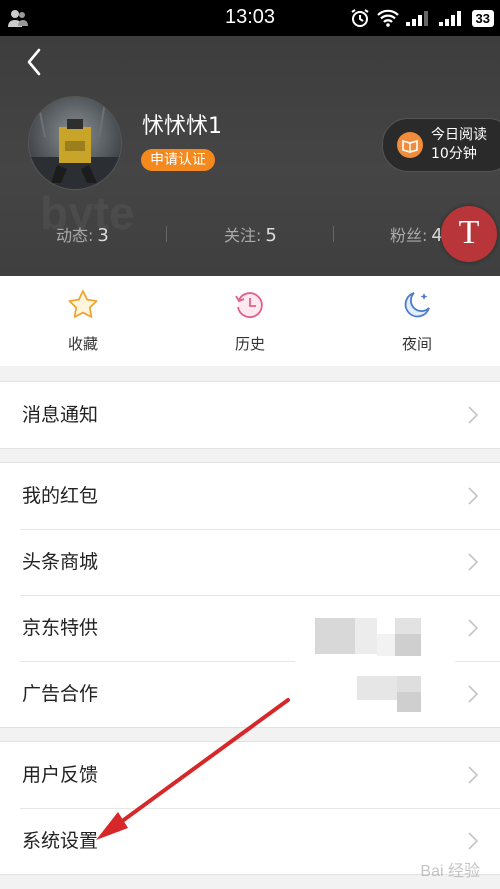 The image size is (500, 889). Describe the element at coordinates (60, 694) in the screenshot. I see `menu-item-label: 广告合作` at that location.